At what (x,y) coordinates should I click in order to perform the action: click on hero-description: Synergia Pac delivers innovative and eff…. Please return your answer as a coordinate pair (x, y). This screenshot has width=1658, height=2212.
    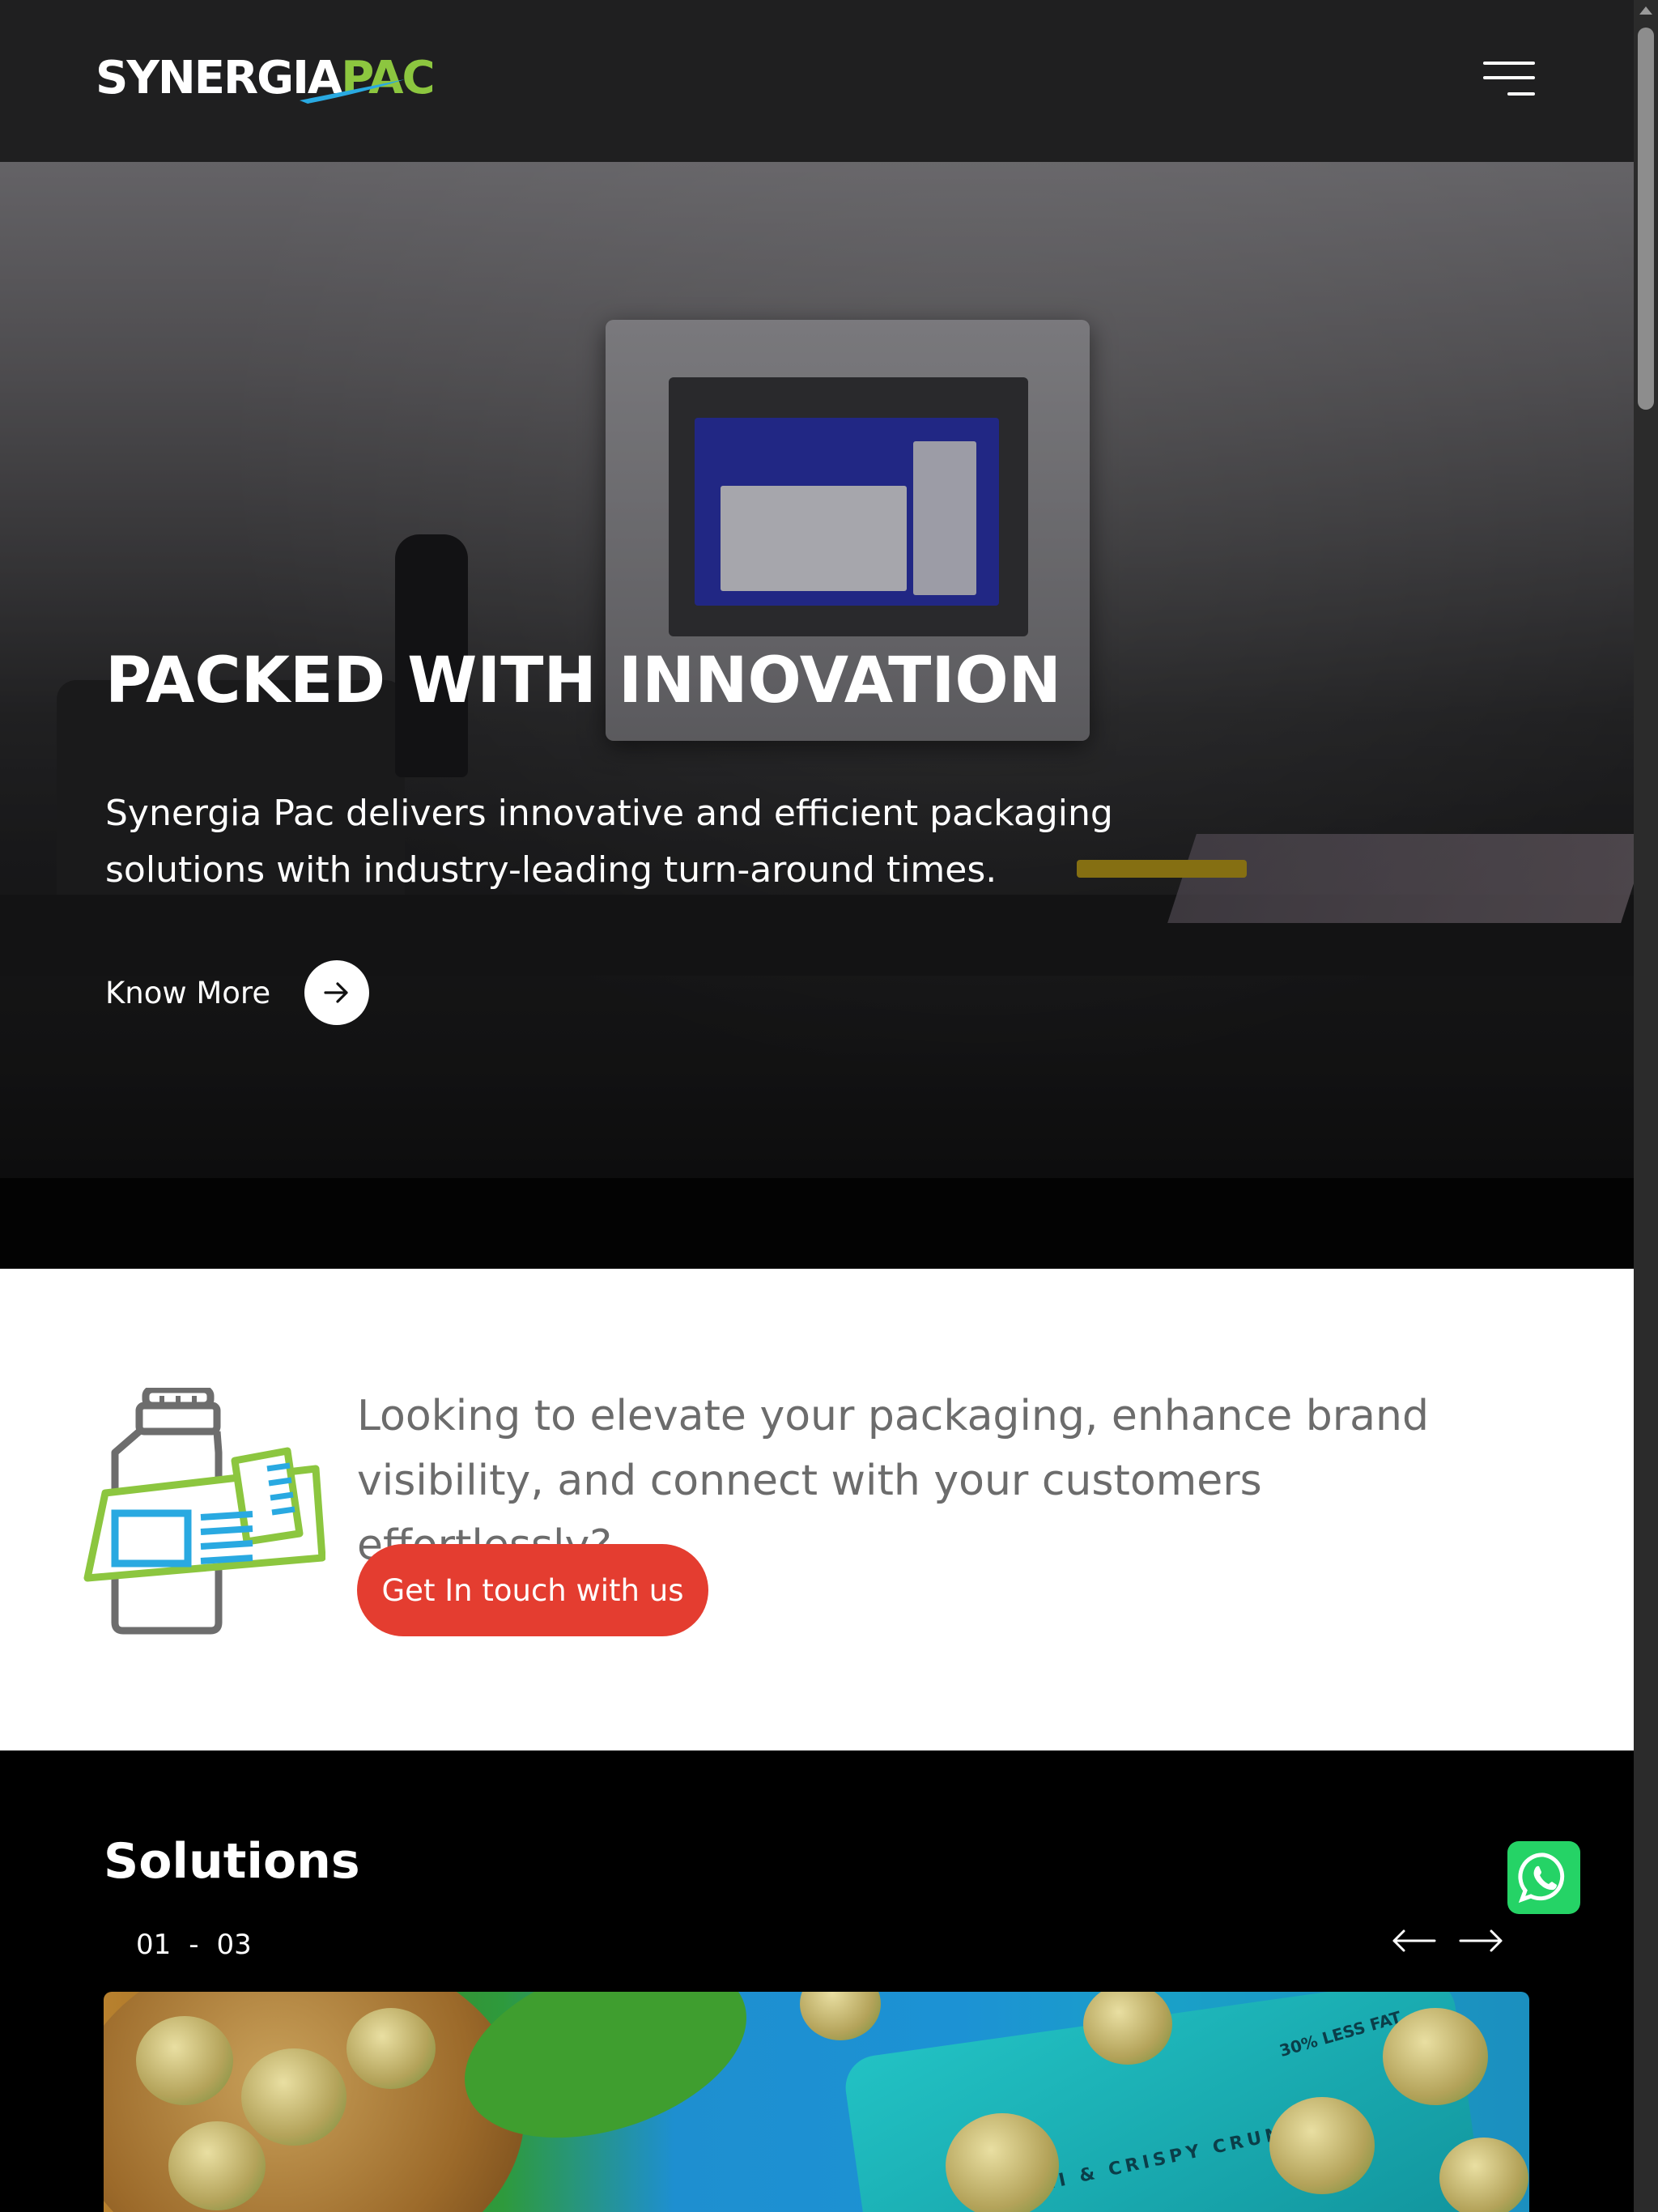
    Looking at the image, I should click on (609, 842).